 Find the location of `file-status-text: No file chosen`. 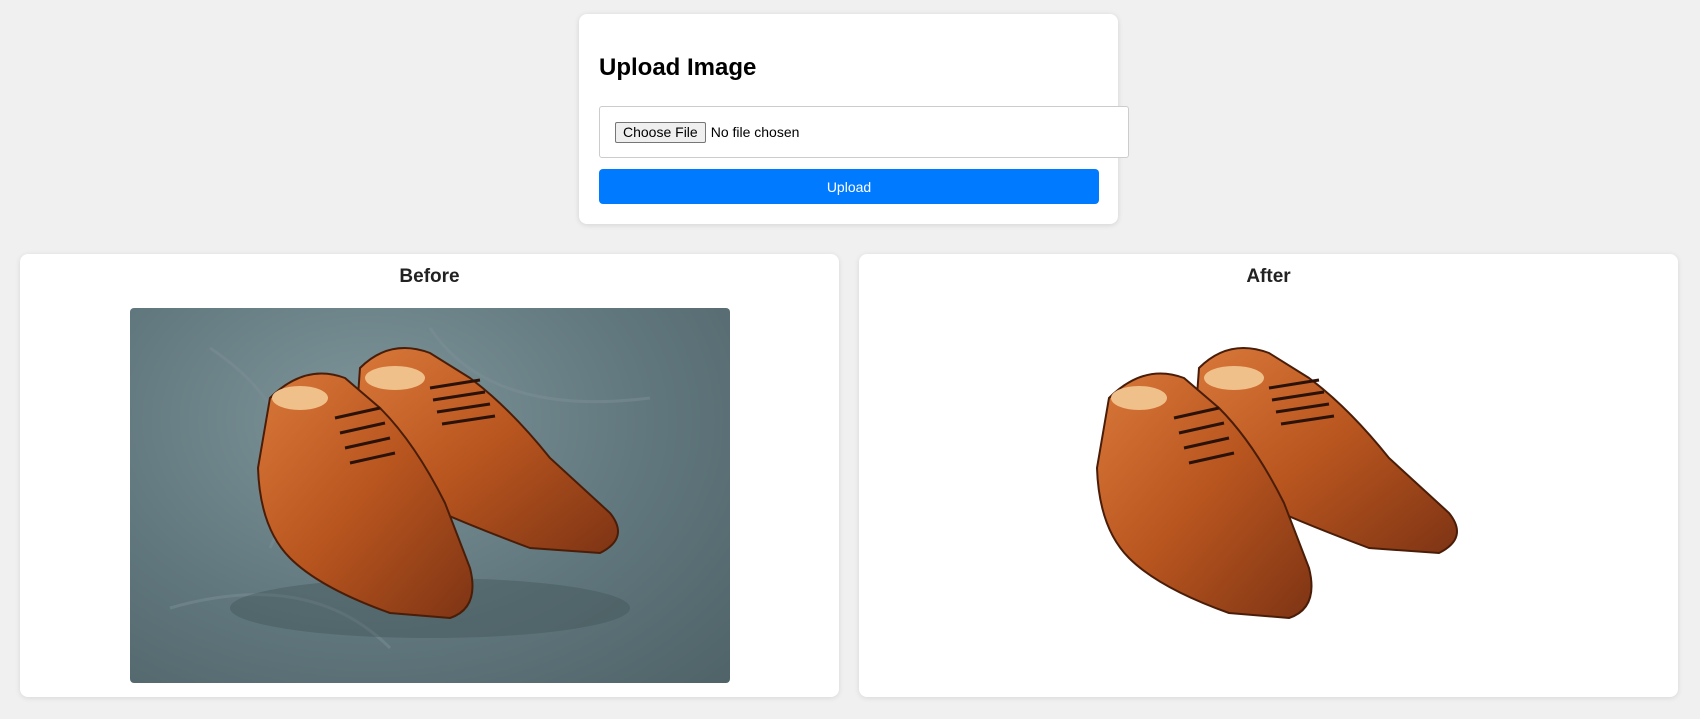

file-status-text: No file chosen is located at coordinates (755, 132).